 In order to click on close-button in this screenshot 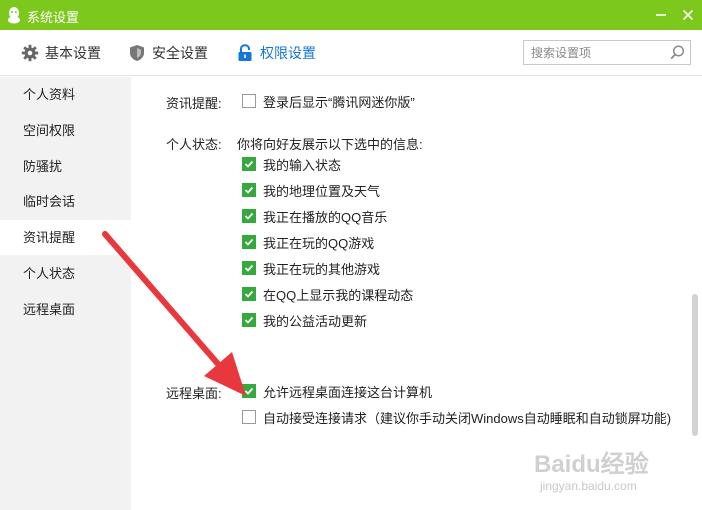, I will do `click(688, 15)`.